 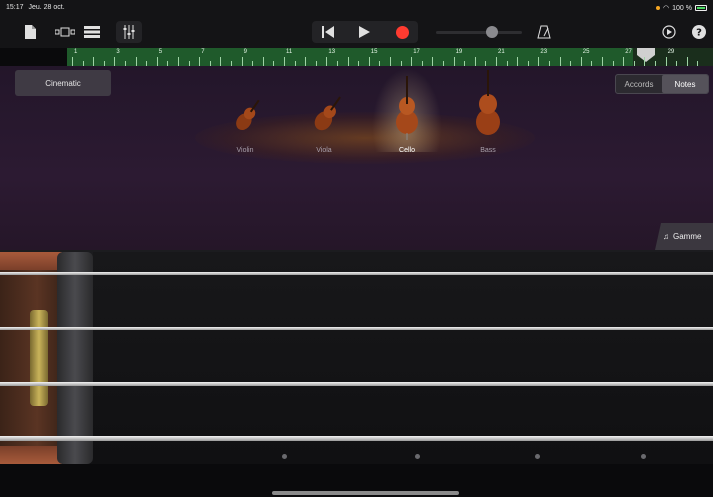 I want to click on preset-button: Cinematic, so click(x=63, y=83).